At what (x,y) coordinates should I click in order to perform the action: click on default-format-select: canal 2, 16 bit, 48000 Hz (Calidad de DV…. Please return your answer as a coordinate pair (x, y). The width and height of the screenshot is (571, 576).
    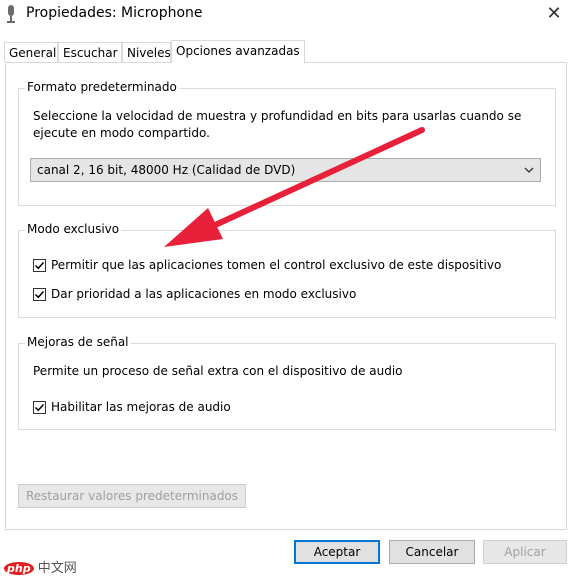
    Looking at the image, I should click on (285, 170).